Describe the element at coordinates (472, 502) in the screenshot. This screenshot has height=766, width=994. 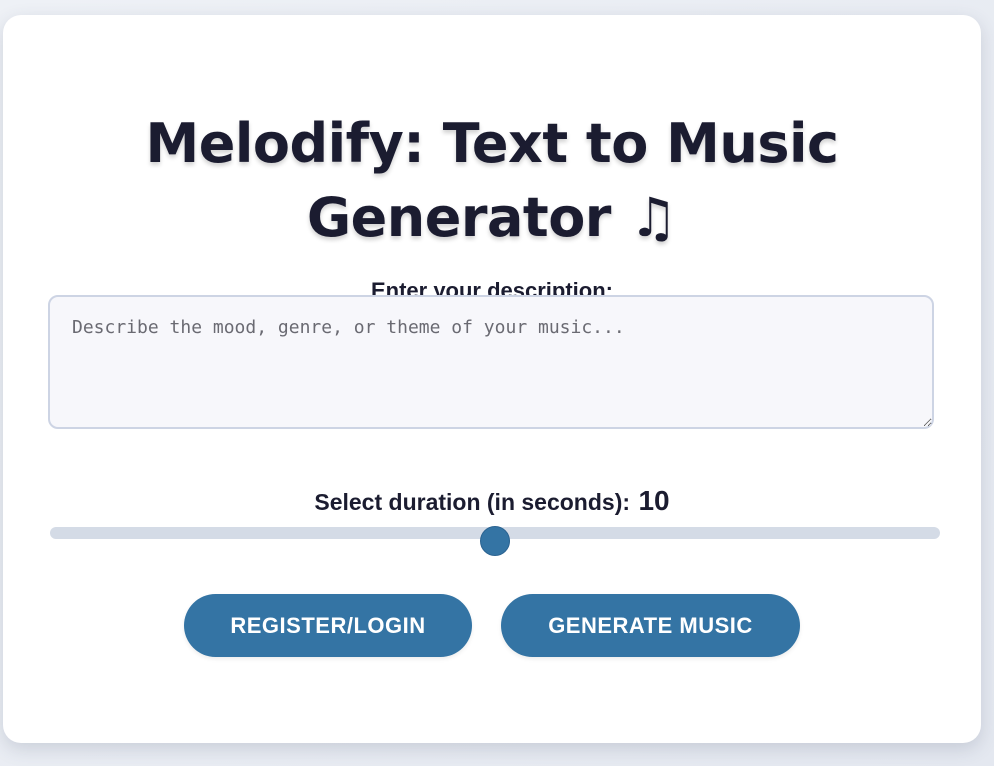
I see `duration-label: Select duration (in seconds):` at that location.